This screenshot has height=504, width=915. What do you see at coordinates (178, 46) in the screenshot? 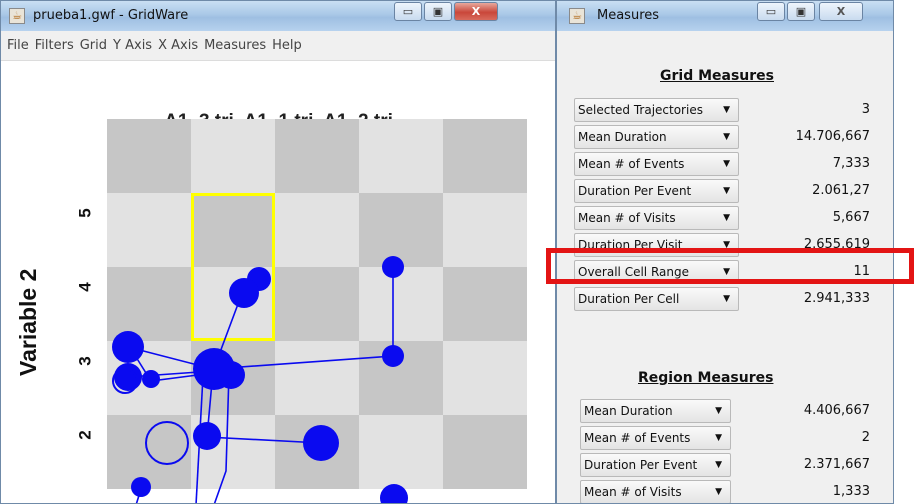
I see `menu-x-axis: X Axis` at bounding box center [178, 46].